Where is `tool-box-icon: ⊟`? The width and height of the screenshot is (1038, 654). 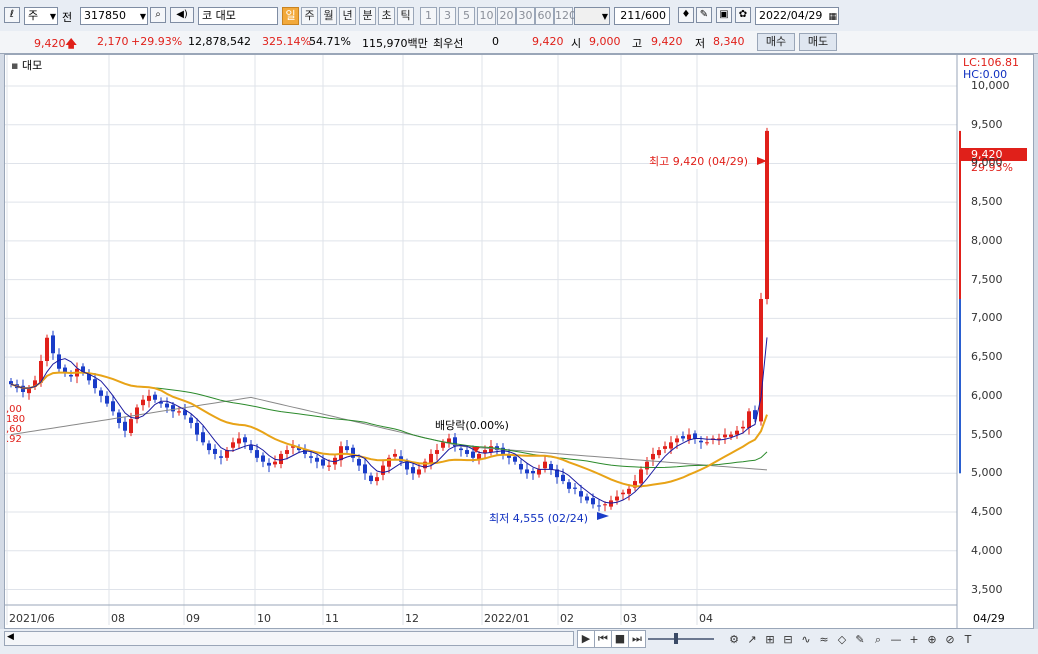
tool-box-icon: ⊟ is located at coordinates (788, 640).